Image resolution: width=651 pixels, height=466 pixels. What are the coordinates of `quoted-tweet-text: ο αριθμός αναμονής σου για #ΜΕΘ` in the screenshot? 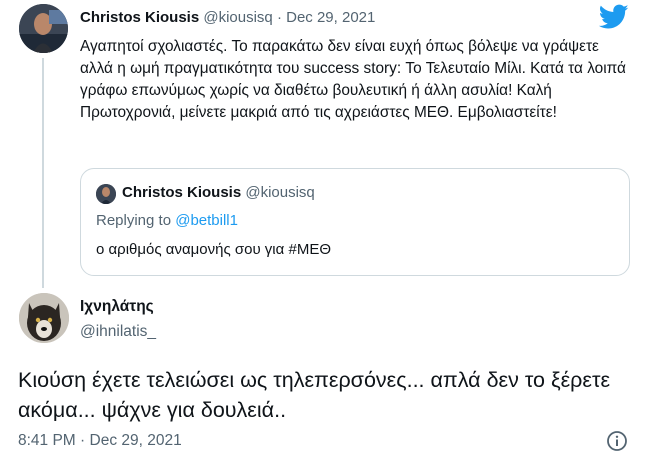 It's located at (213, 249).